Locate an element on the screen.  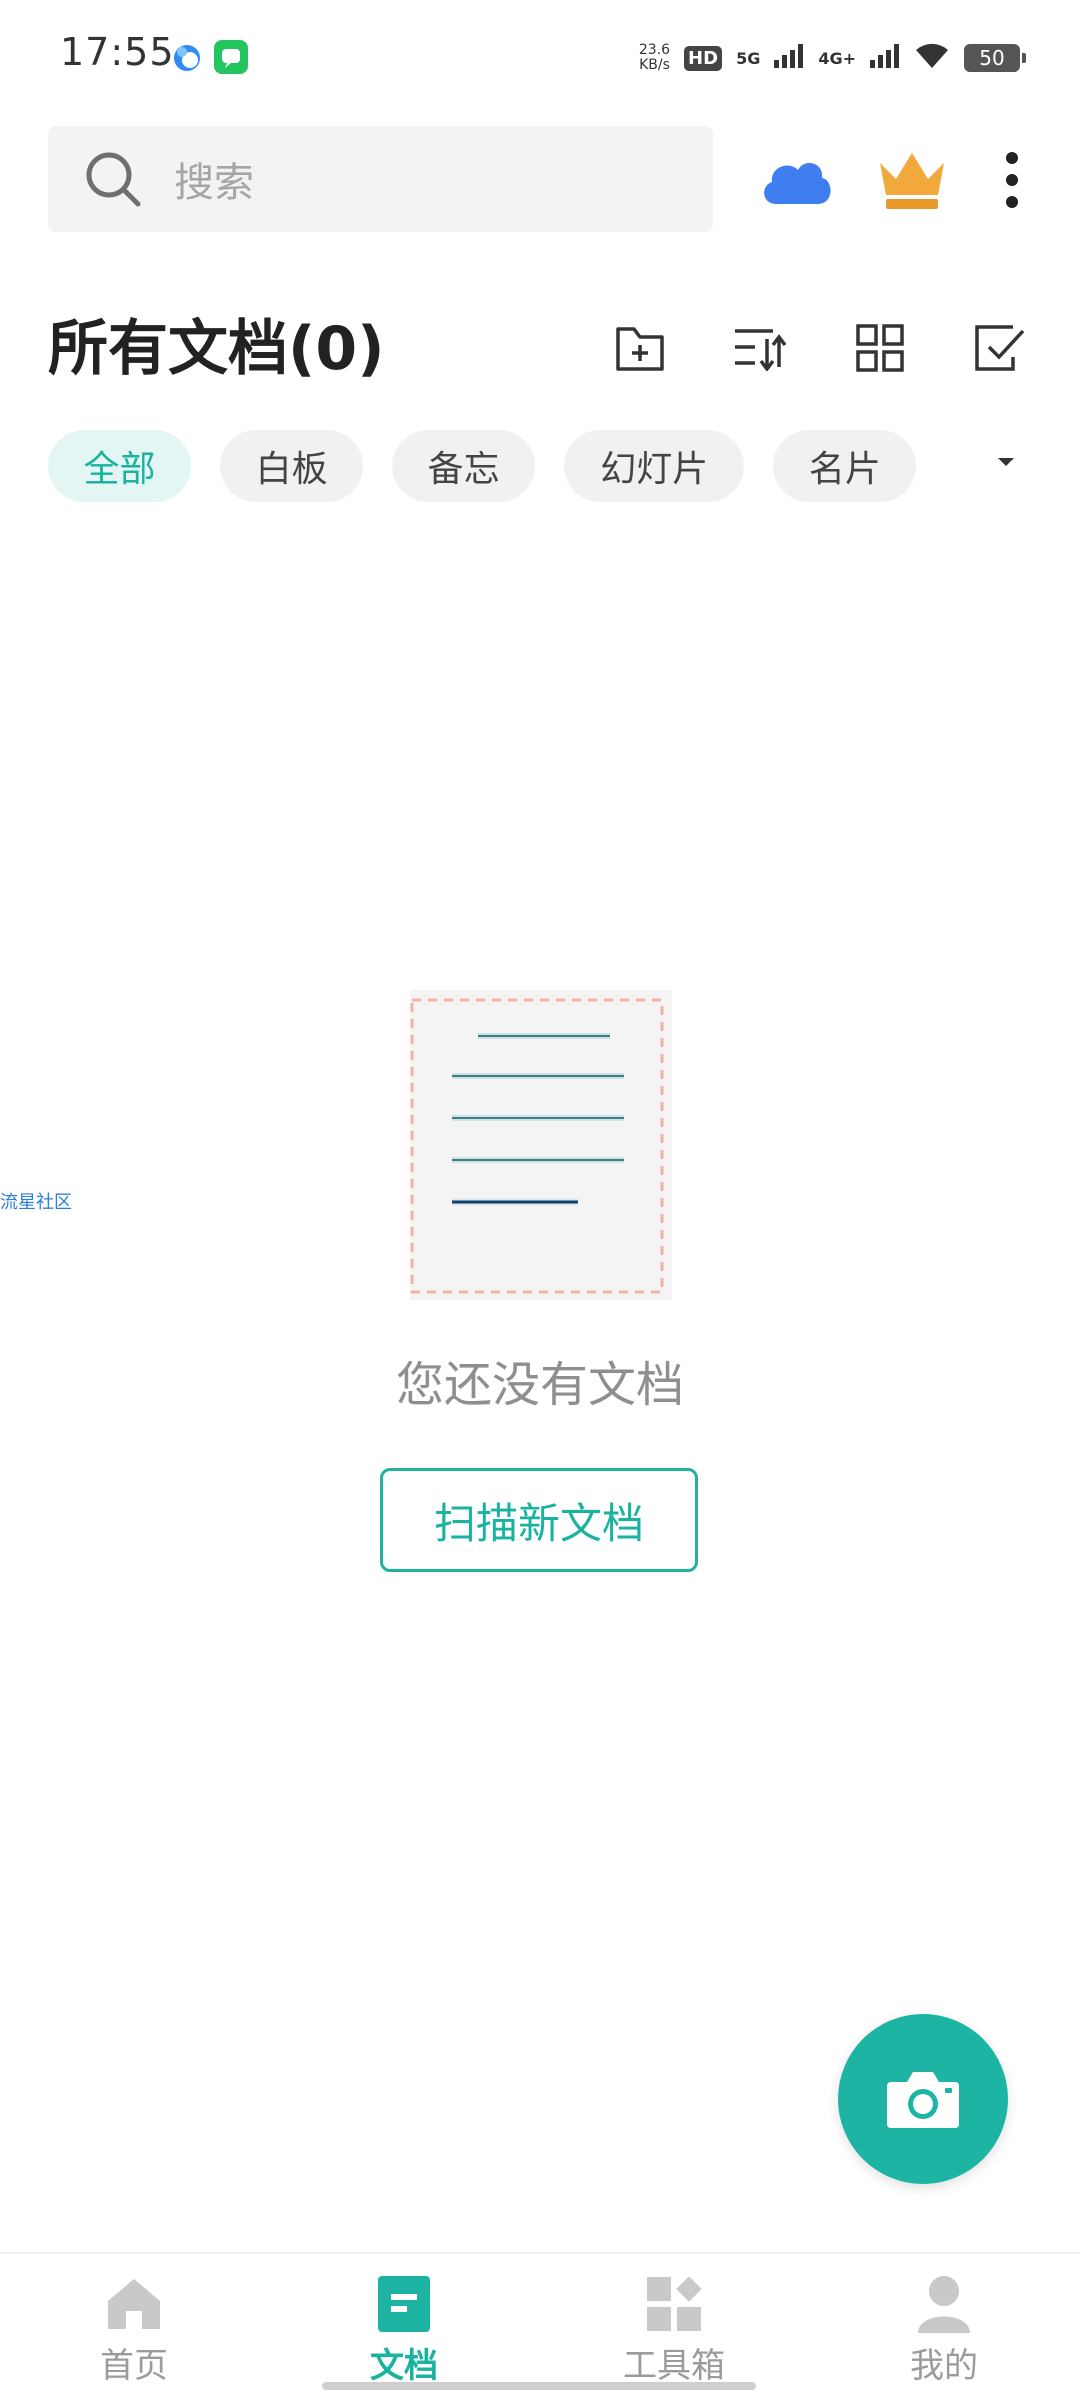
nav-item-profile: 我的 is located at coordinates (944, 2327).